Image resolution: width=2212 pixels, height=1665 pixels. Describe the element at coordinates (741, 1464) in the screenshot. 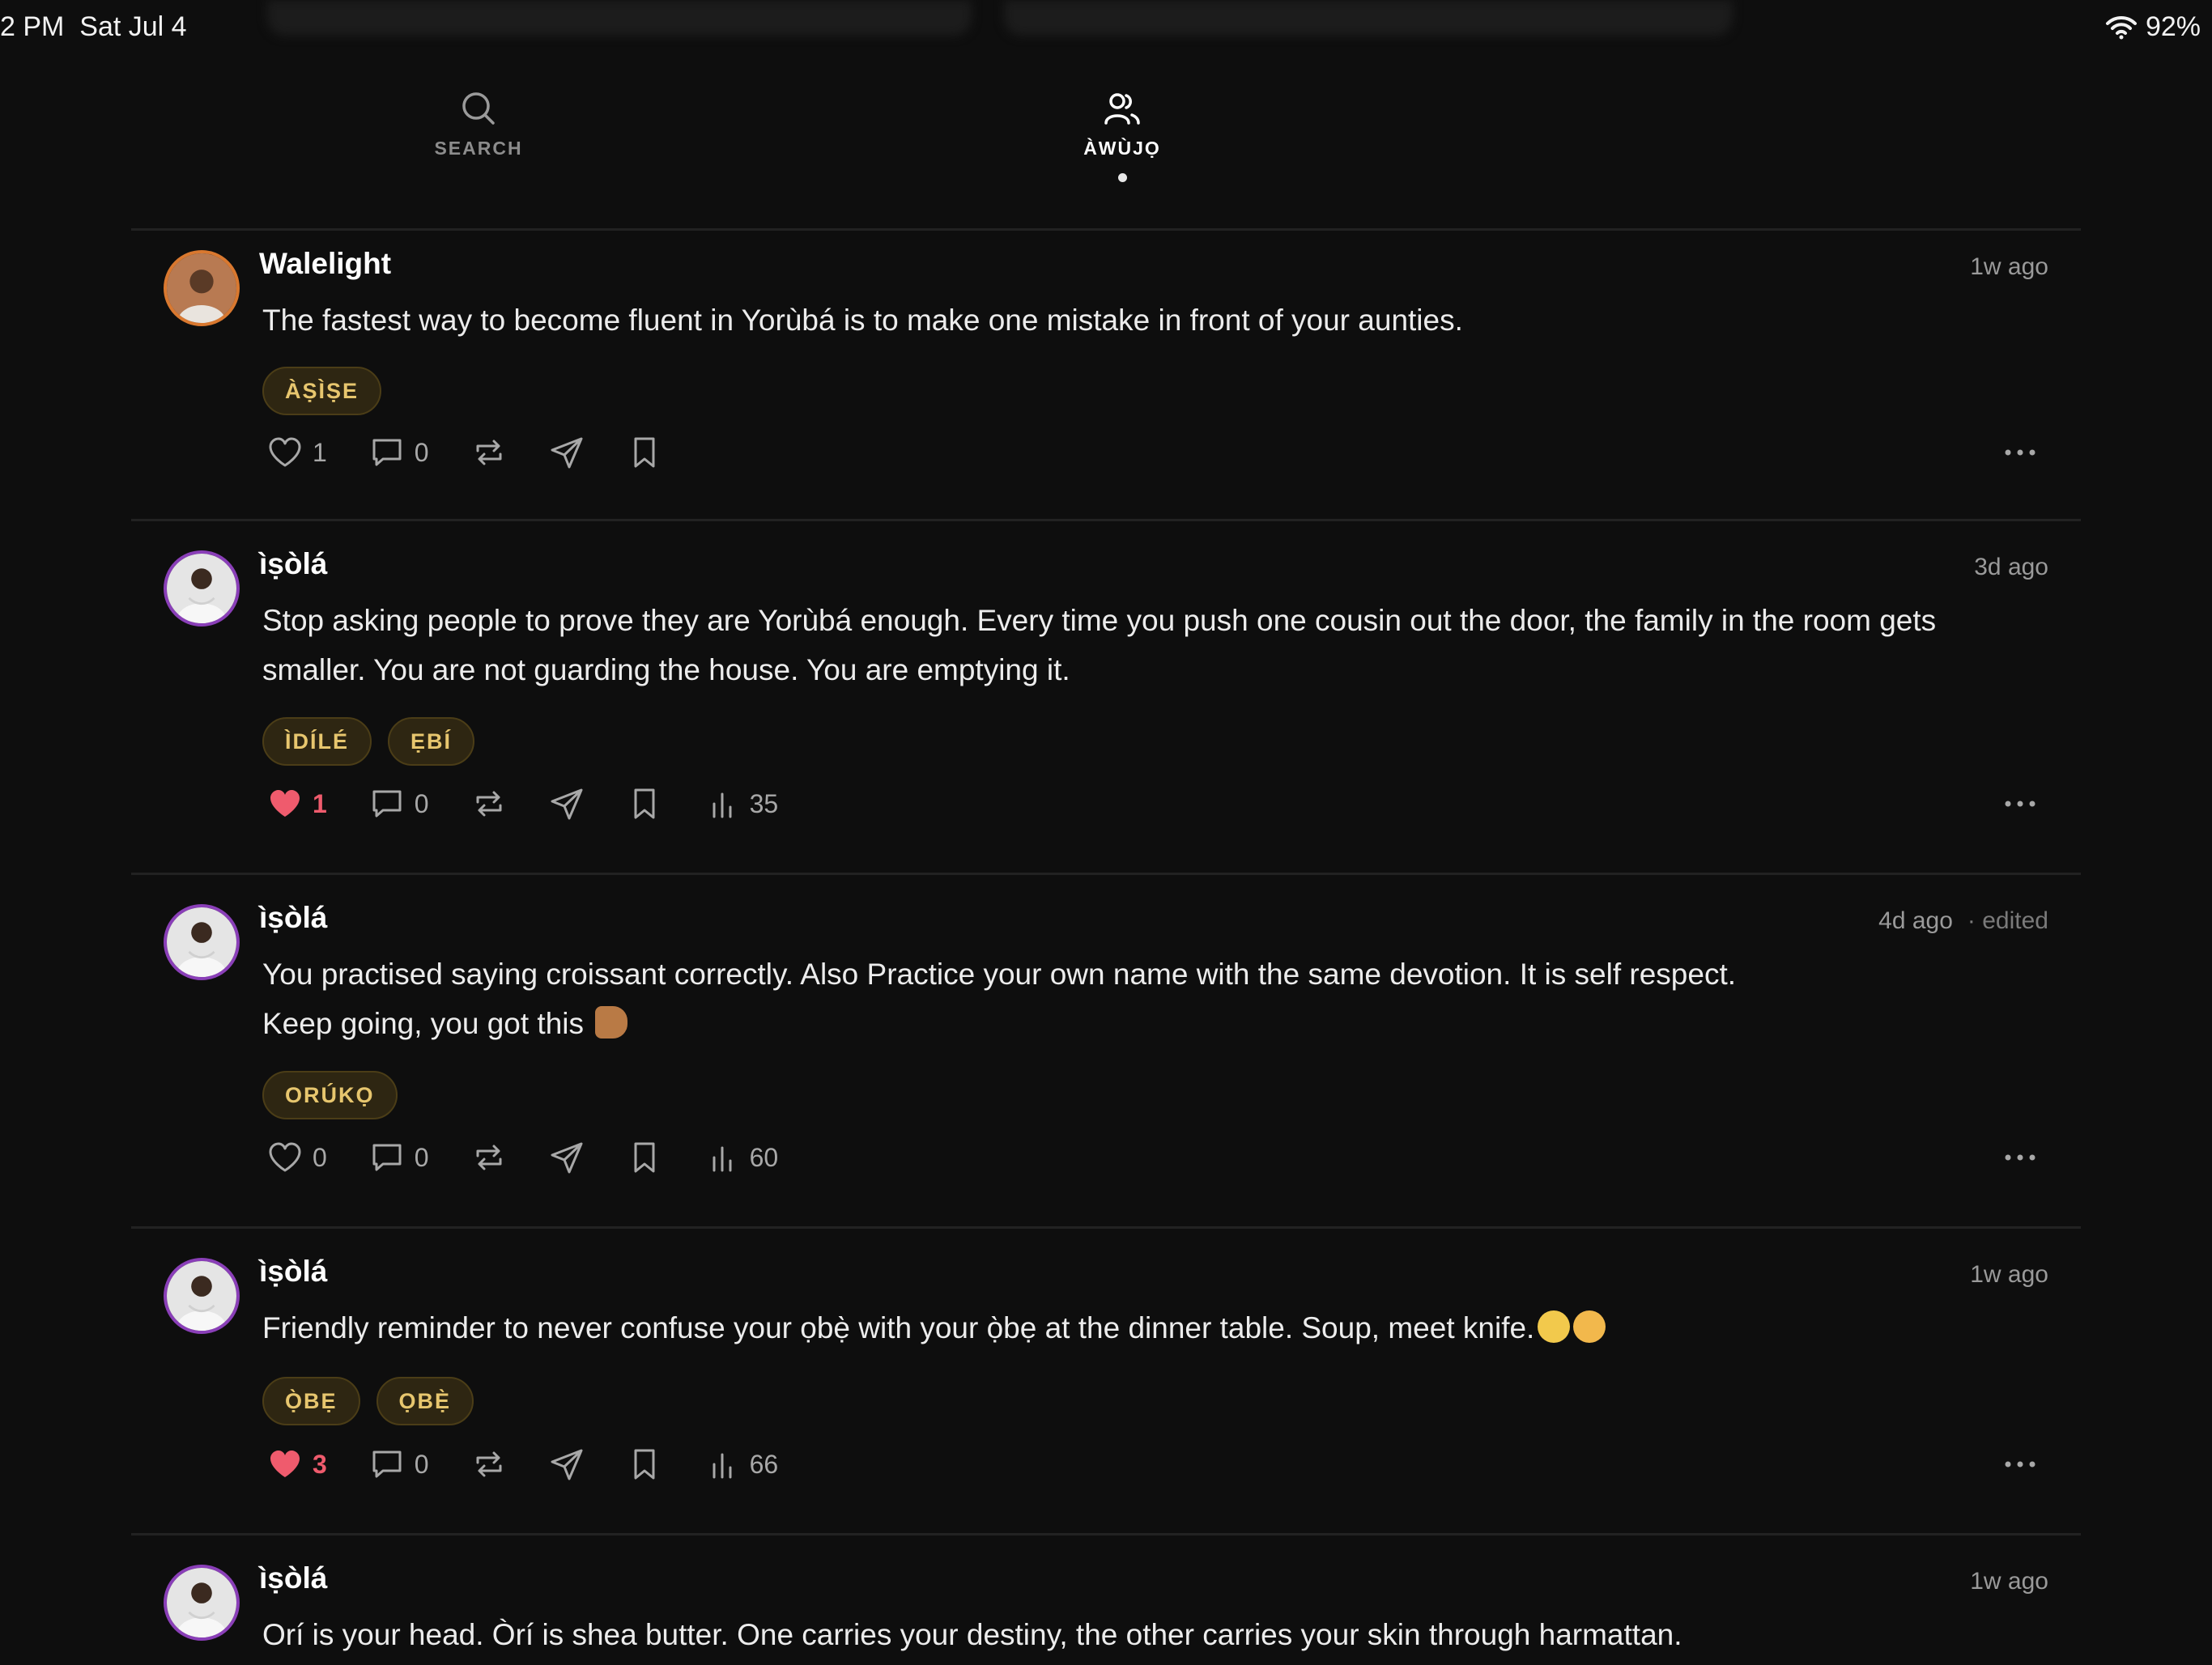

I see `views-button: 66` at that location.